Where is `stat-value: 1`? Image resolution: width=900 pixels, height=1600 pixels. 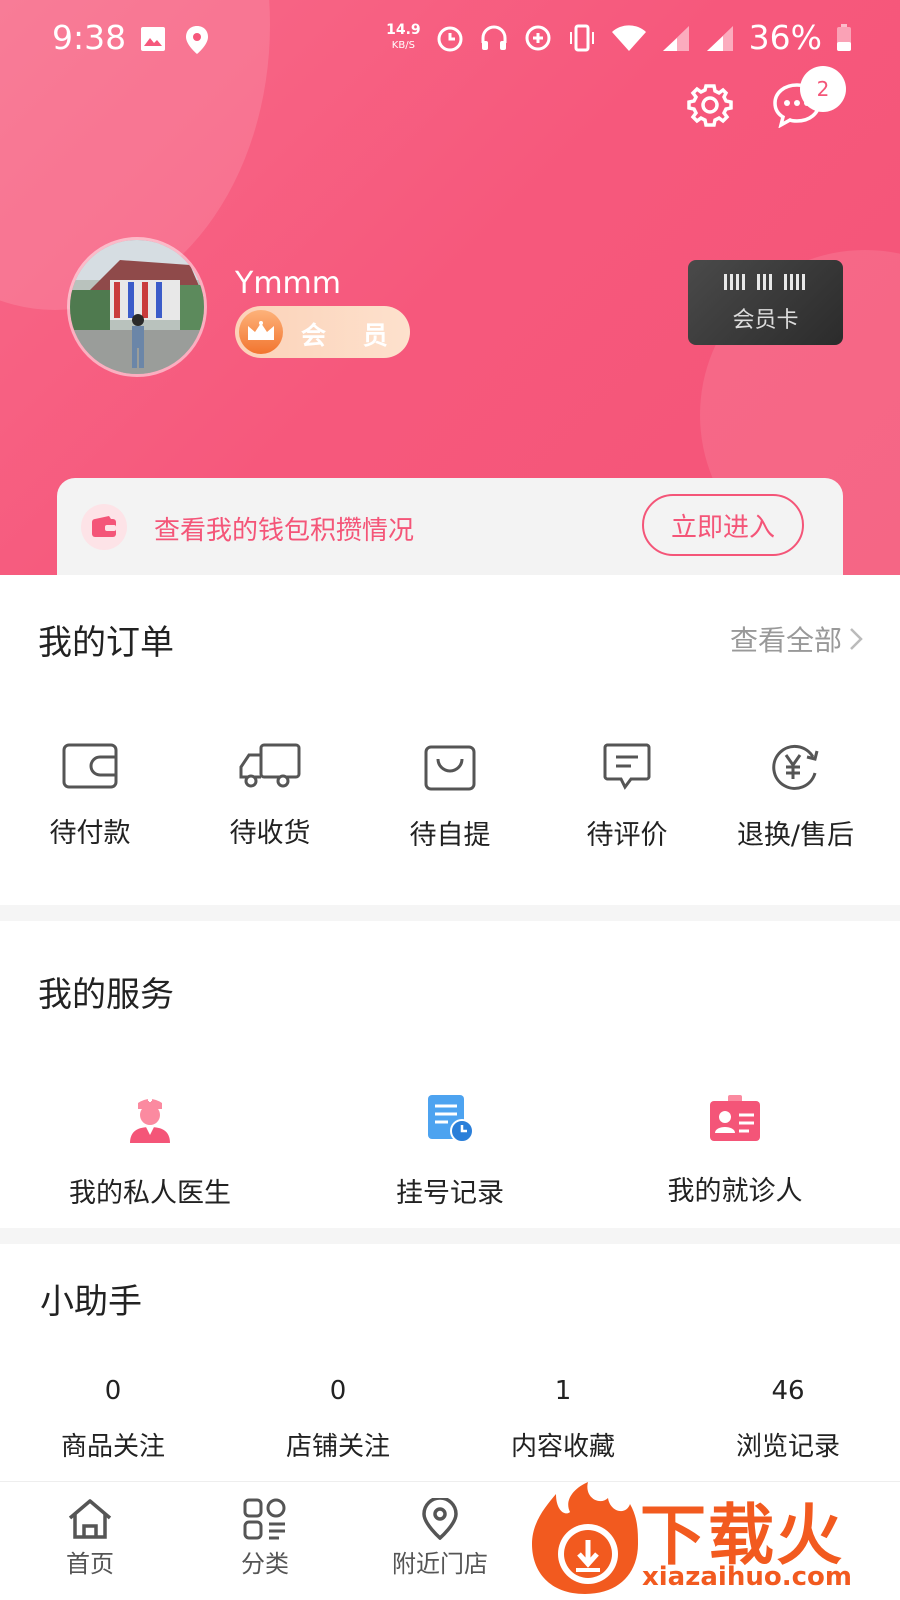
stat-value: 1 is located at coordinates (563, 1391).